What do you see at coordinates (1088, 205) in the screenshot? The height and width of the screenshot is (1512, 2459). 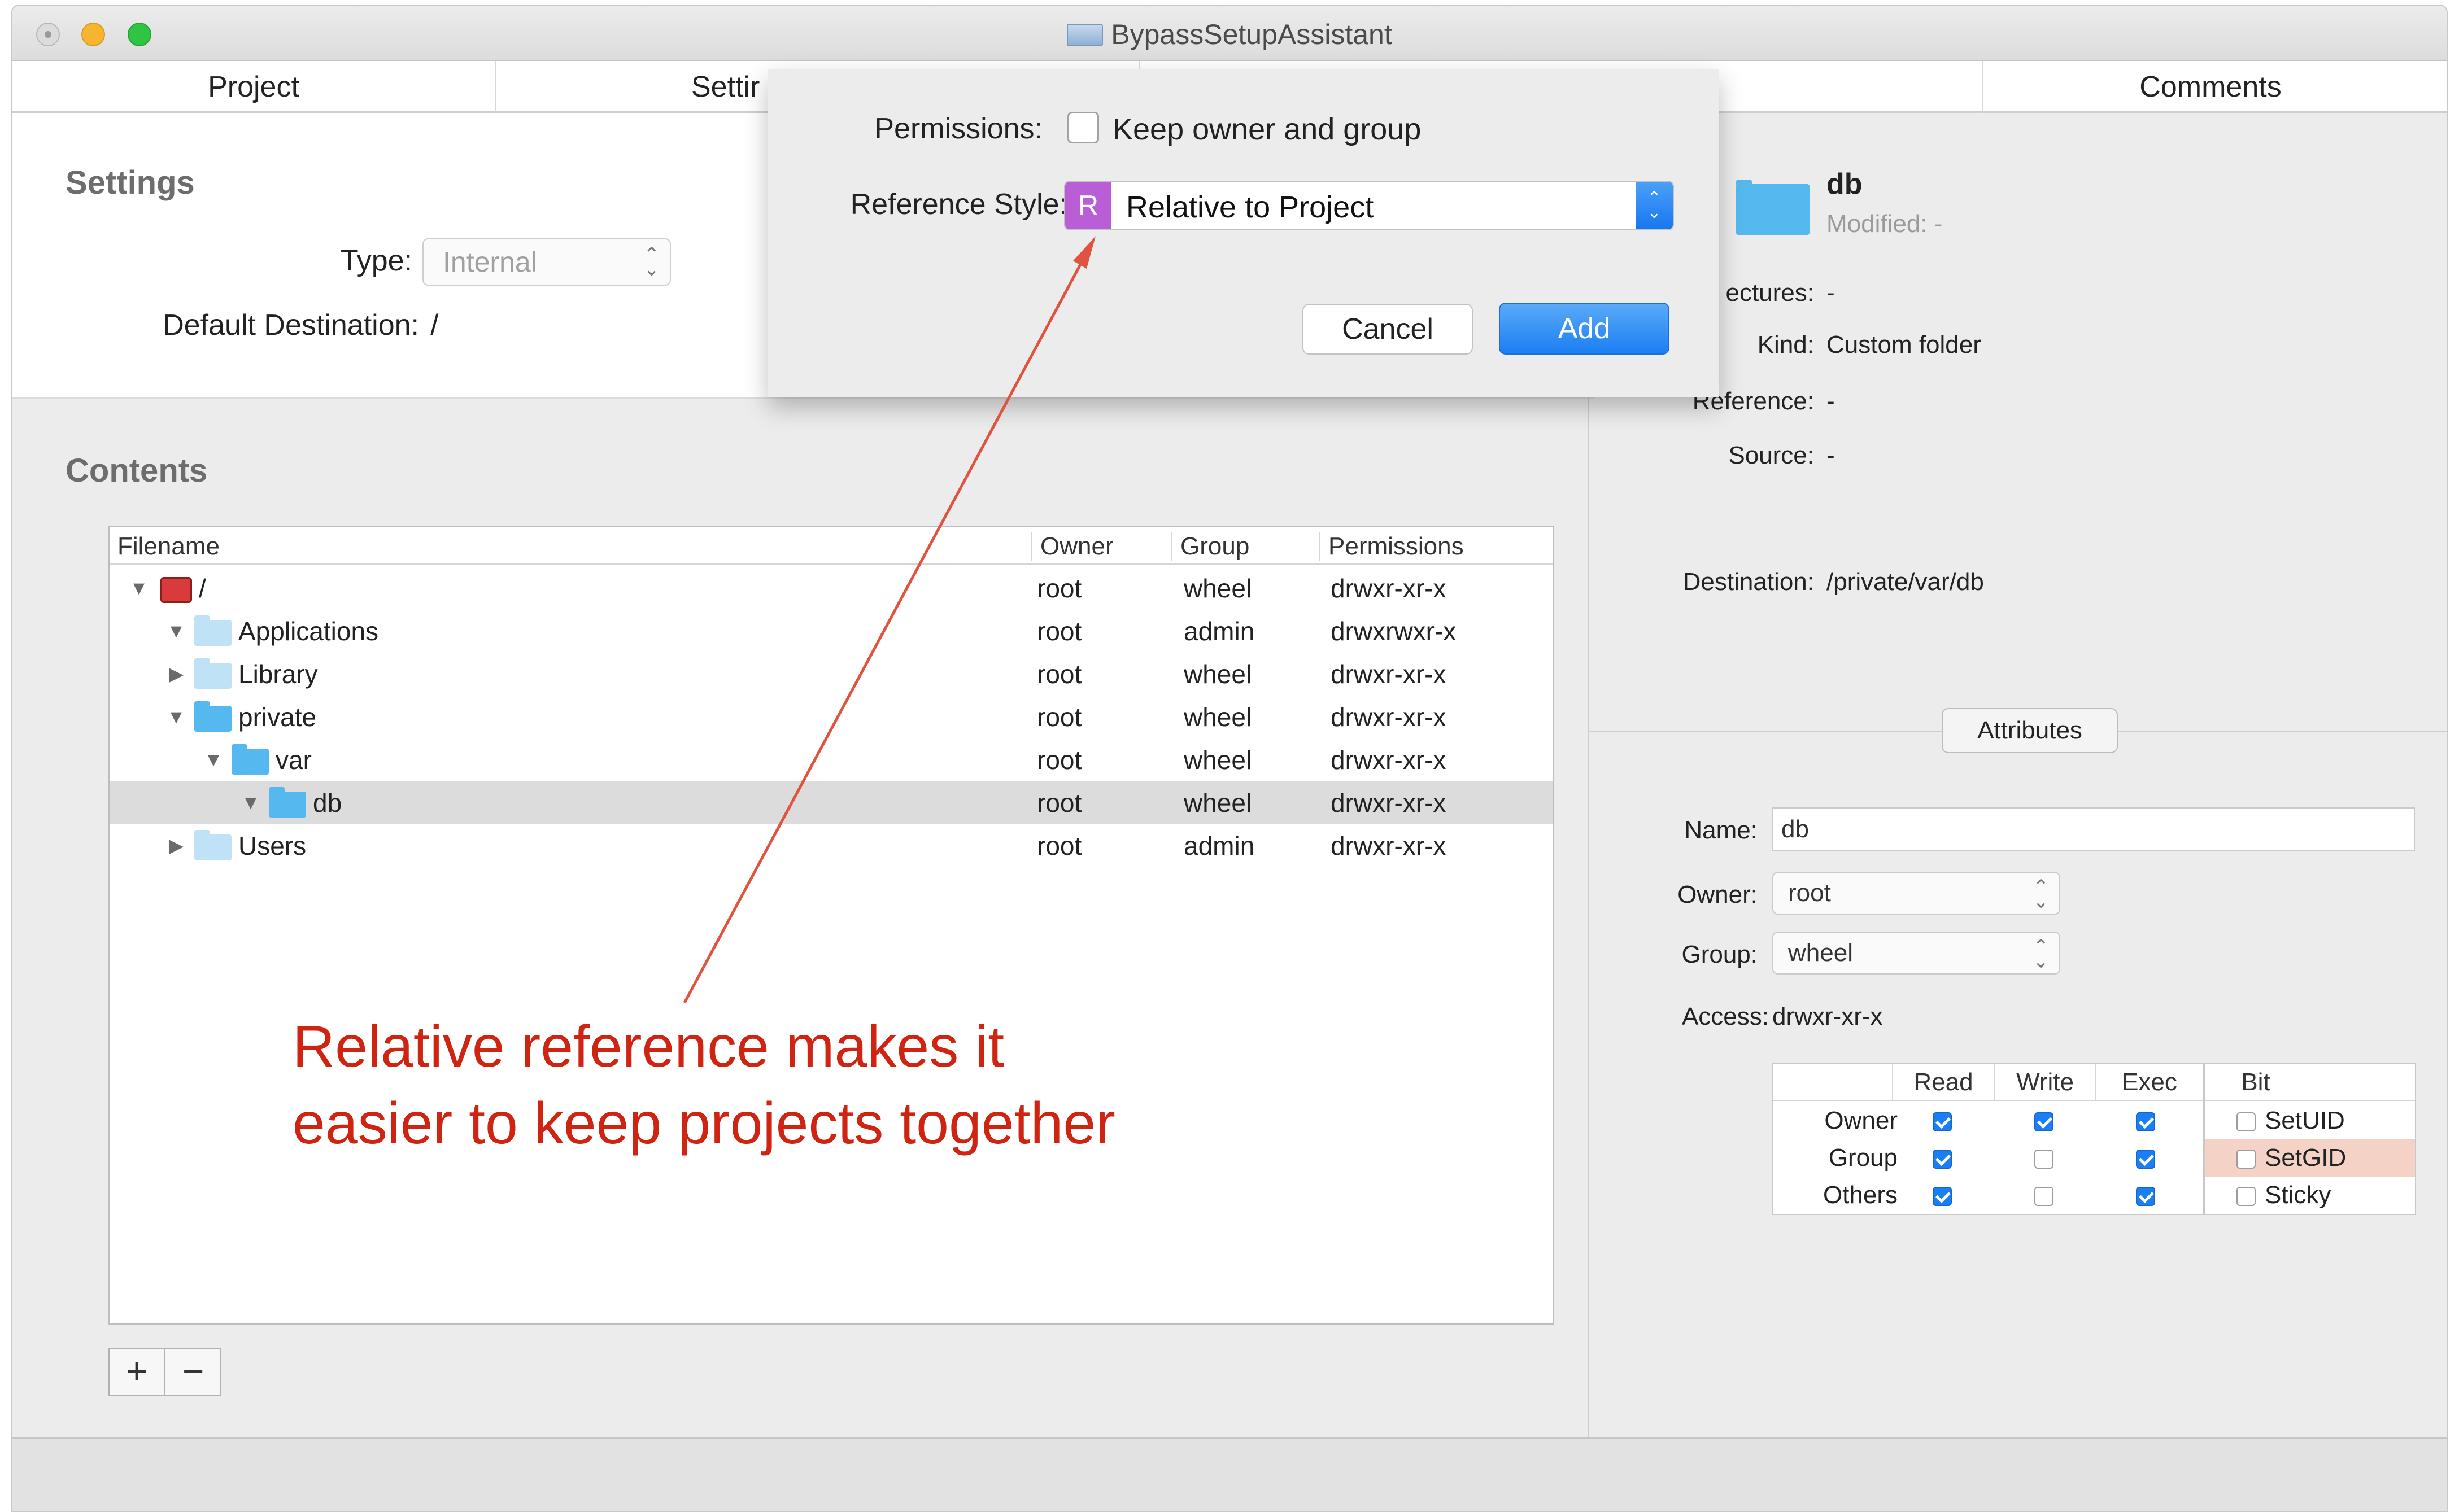 I see `relative-reference-badge-icon: R` at bounding box center [1088, 205].